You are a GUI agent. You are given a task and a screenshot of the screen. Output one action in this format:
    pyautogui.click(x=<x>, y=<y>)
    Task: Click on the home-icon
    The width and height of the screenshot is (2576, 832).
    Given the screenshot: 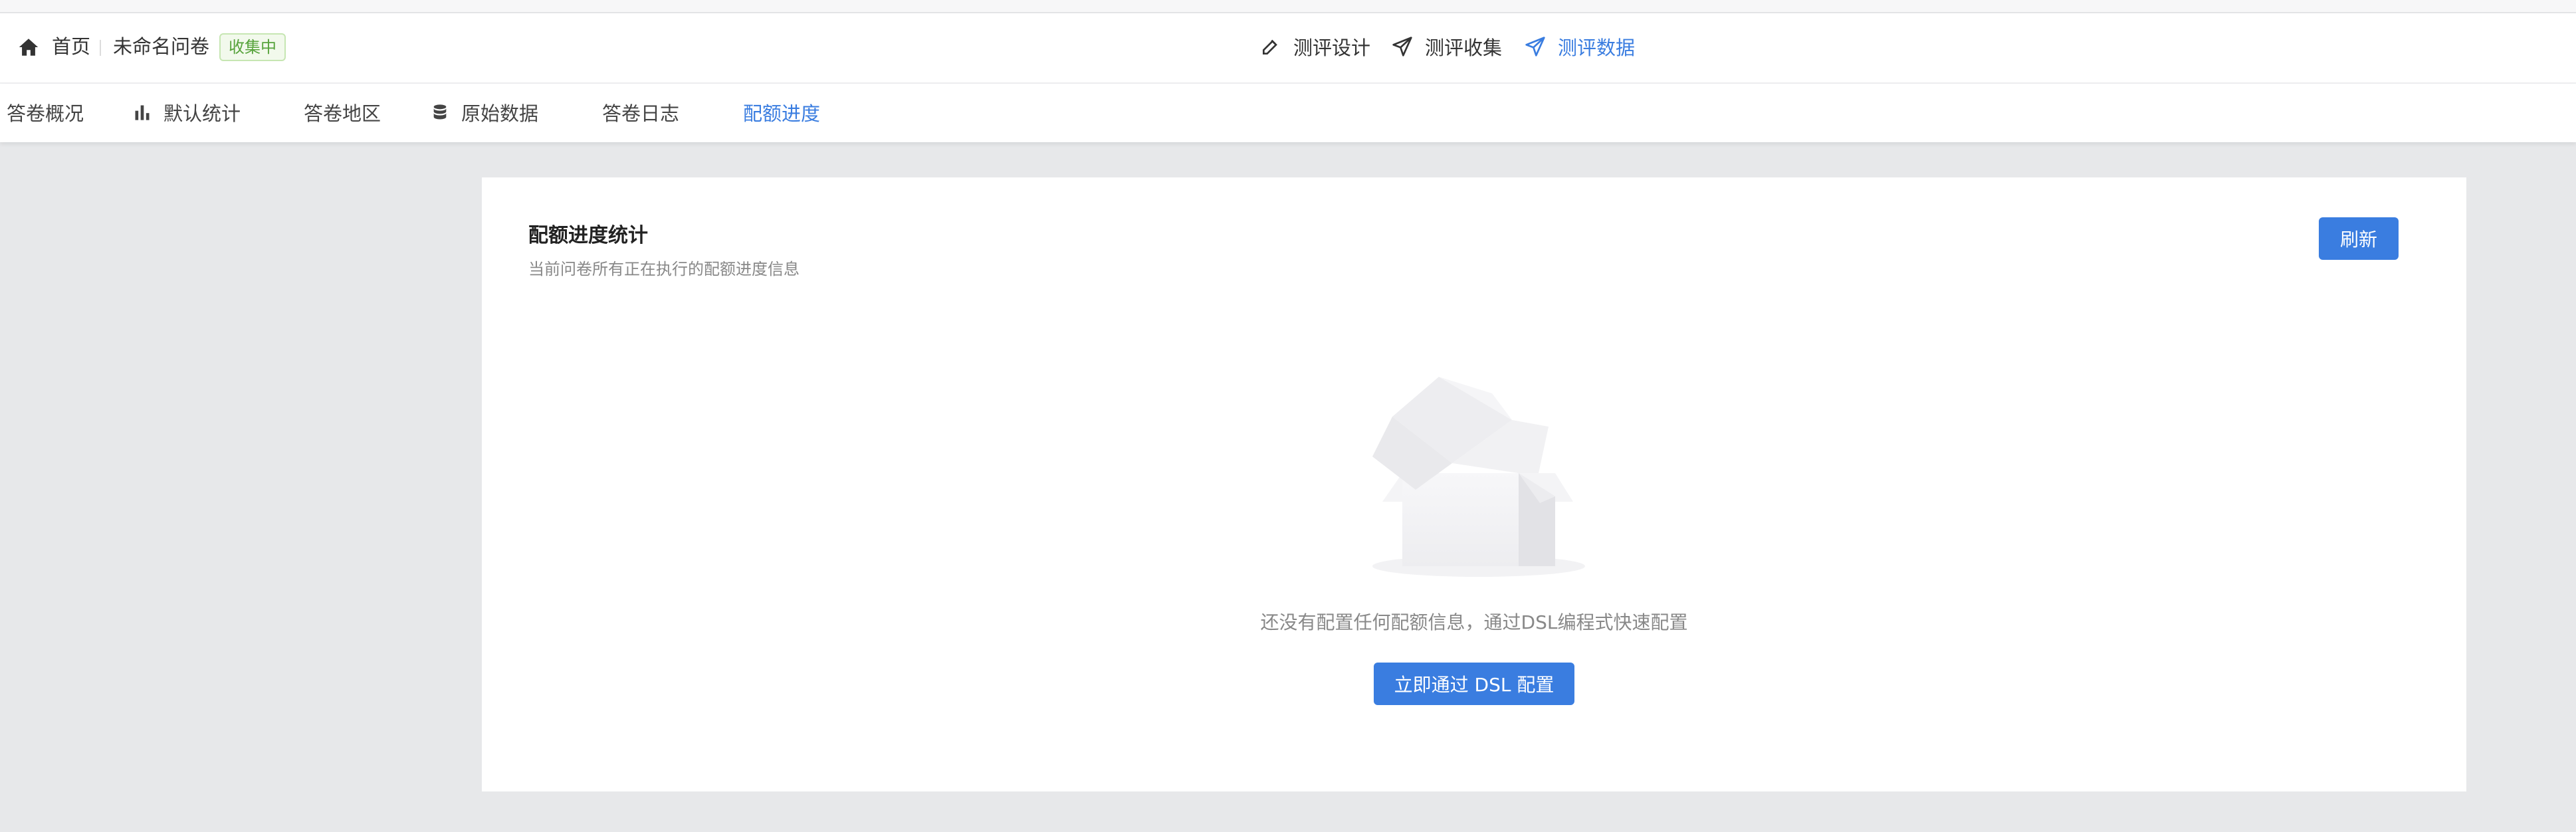 What is the action you would take?
    pyautogui.click(x=28, y=47)
    